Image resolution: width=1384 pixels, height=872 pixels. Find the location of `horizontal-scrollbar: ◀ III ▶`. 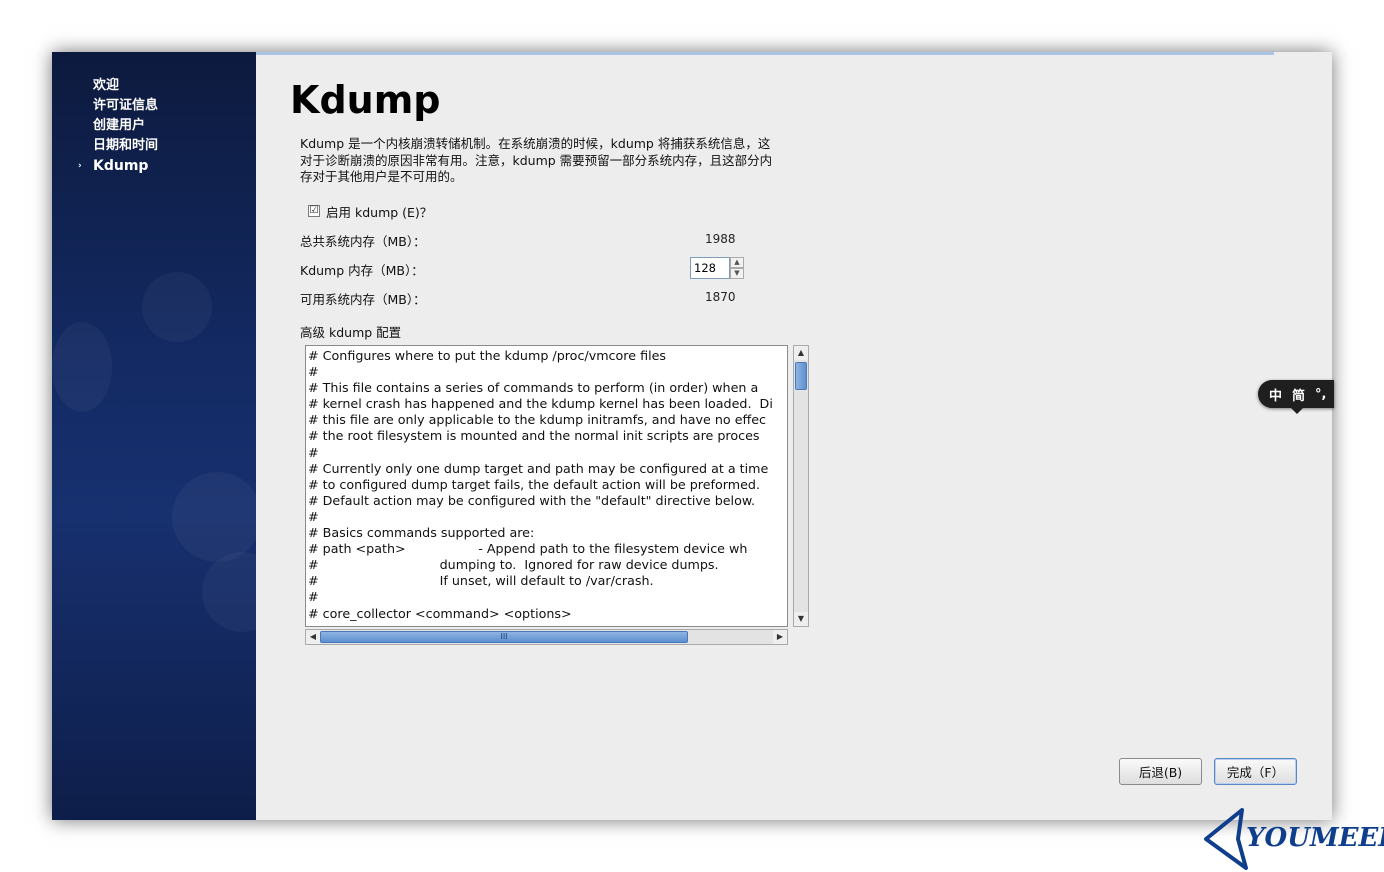

horizontal-scrollbar: ◀ III ▶ is located at coordinates (546, 637).